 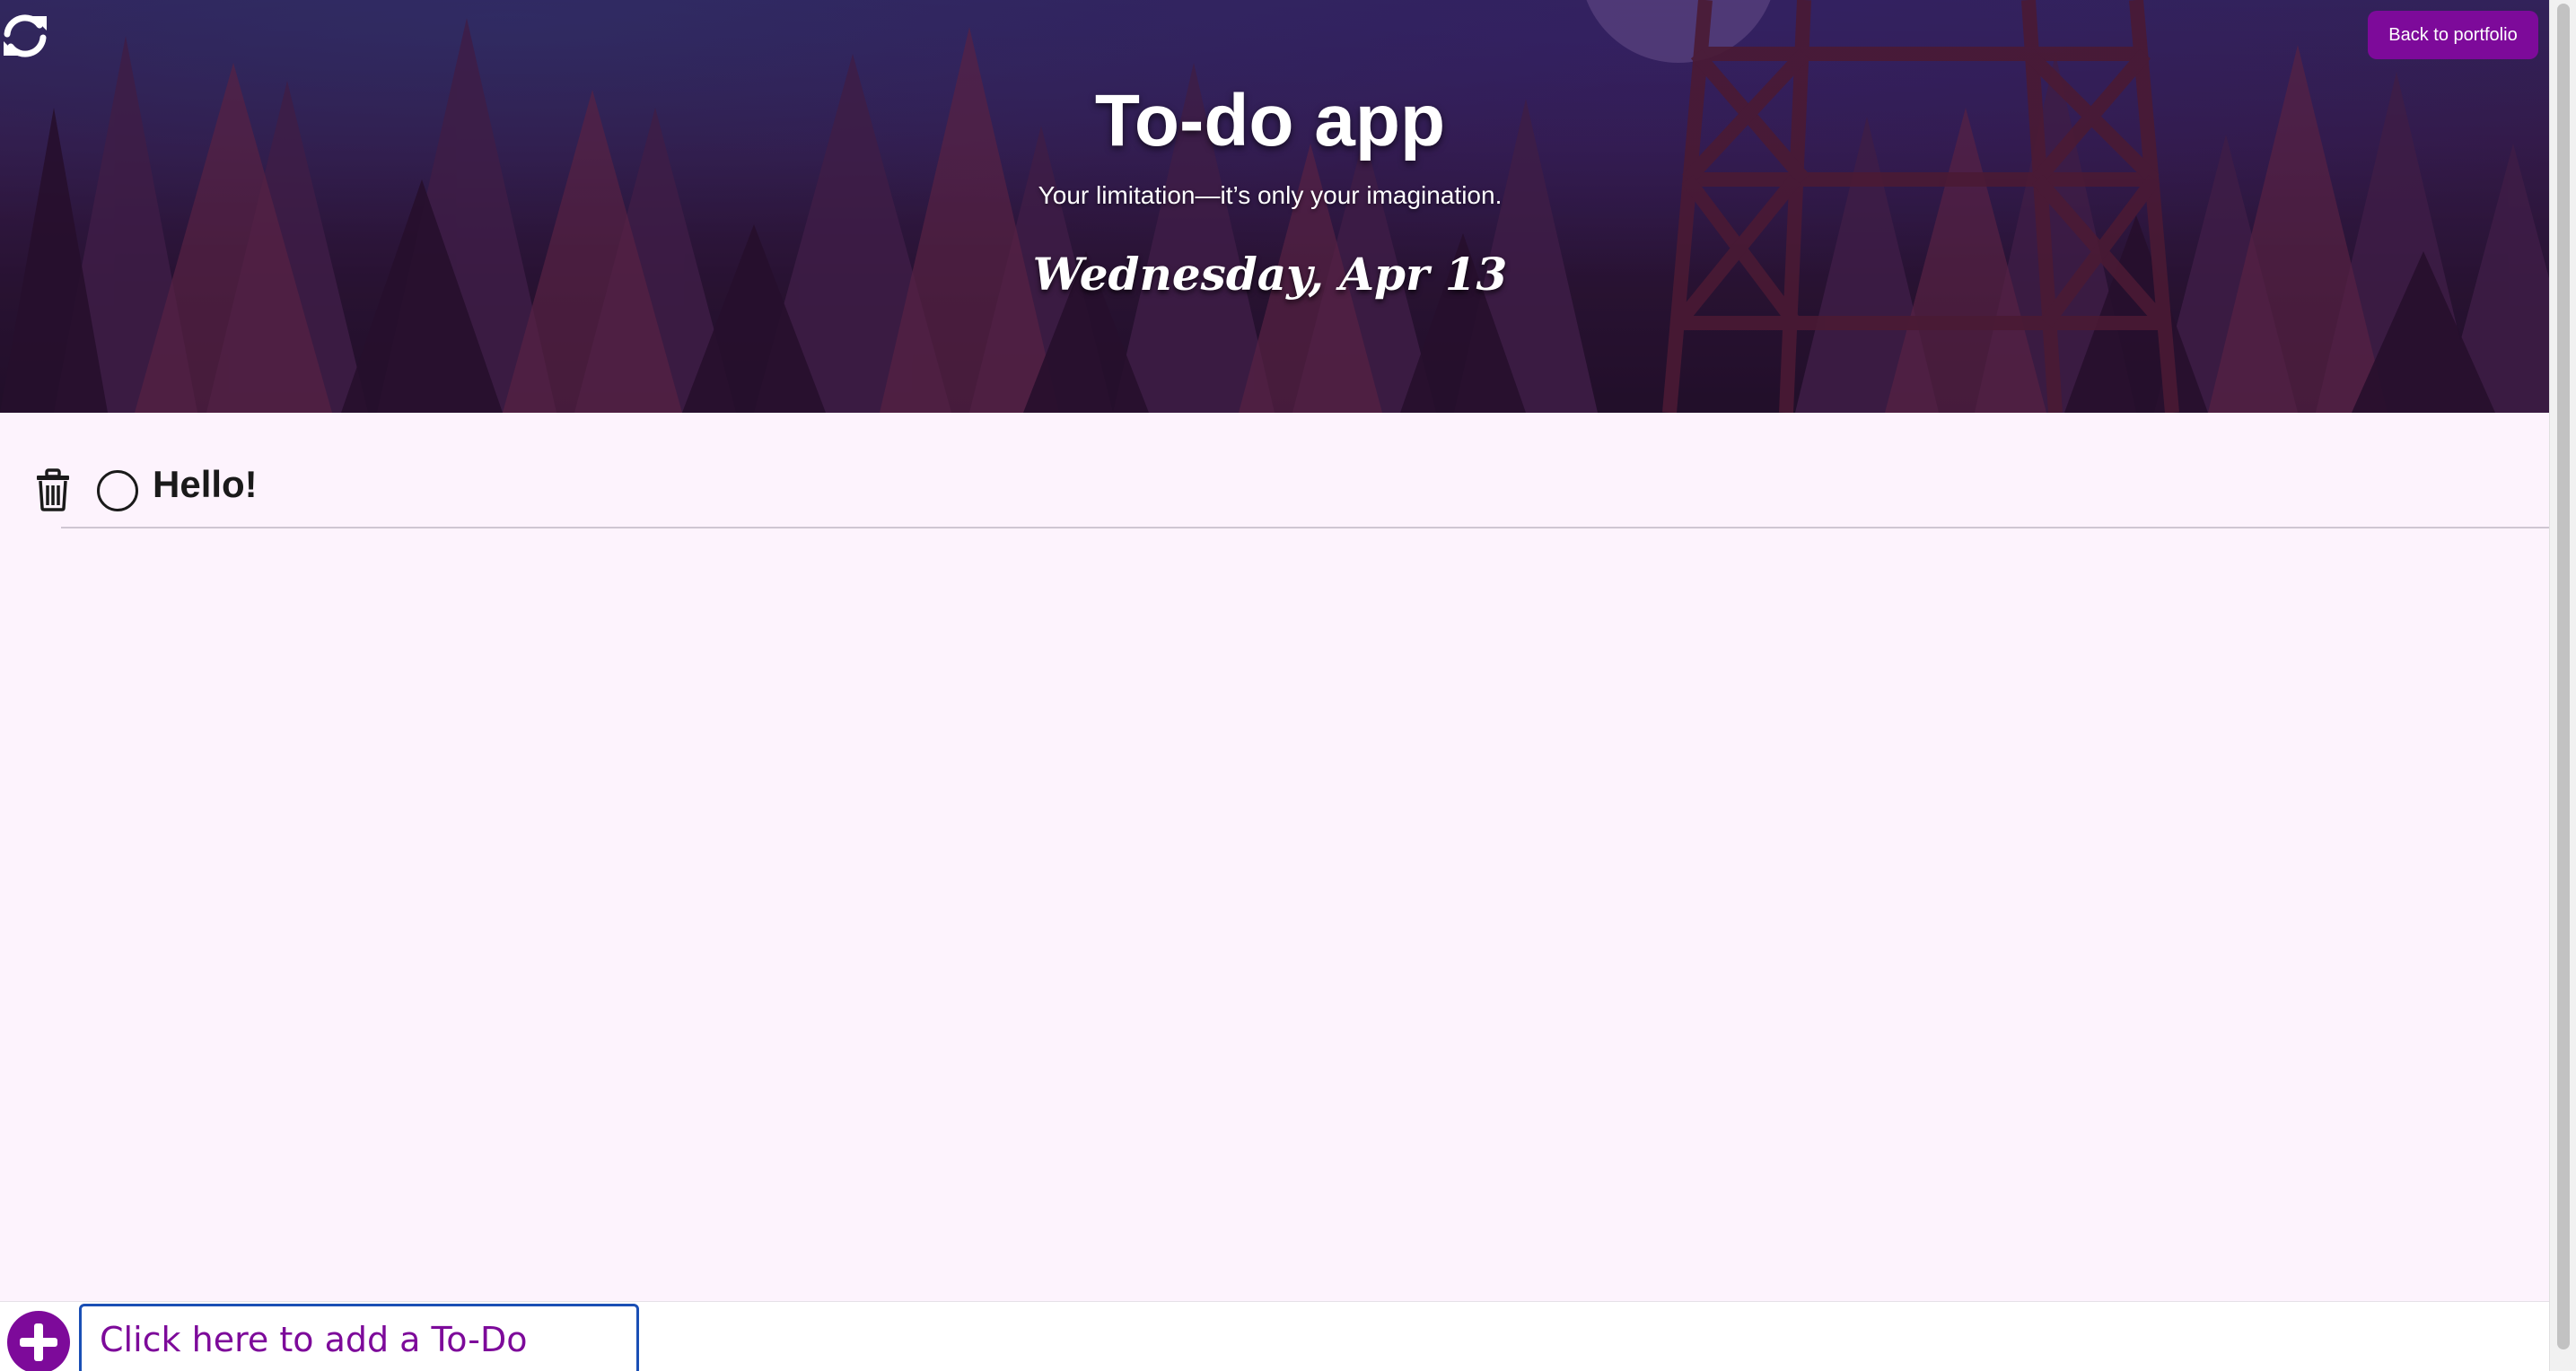 What do you see at coordinates (38, 1341) in the screenshot?
I see `plus-circle-icon` at bounding box center [38, 1341].